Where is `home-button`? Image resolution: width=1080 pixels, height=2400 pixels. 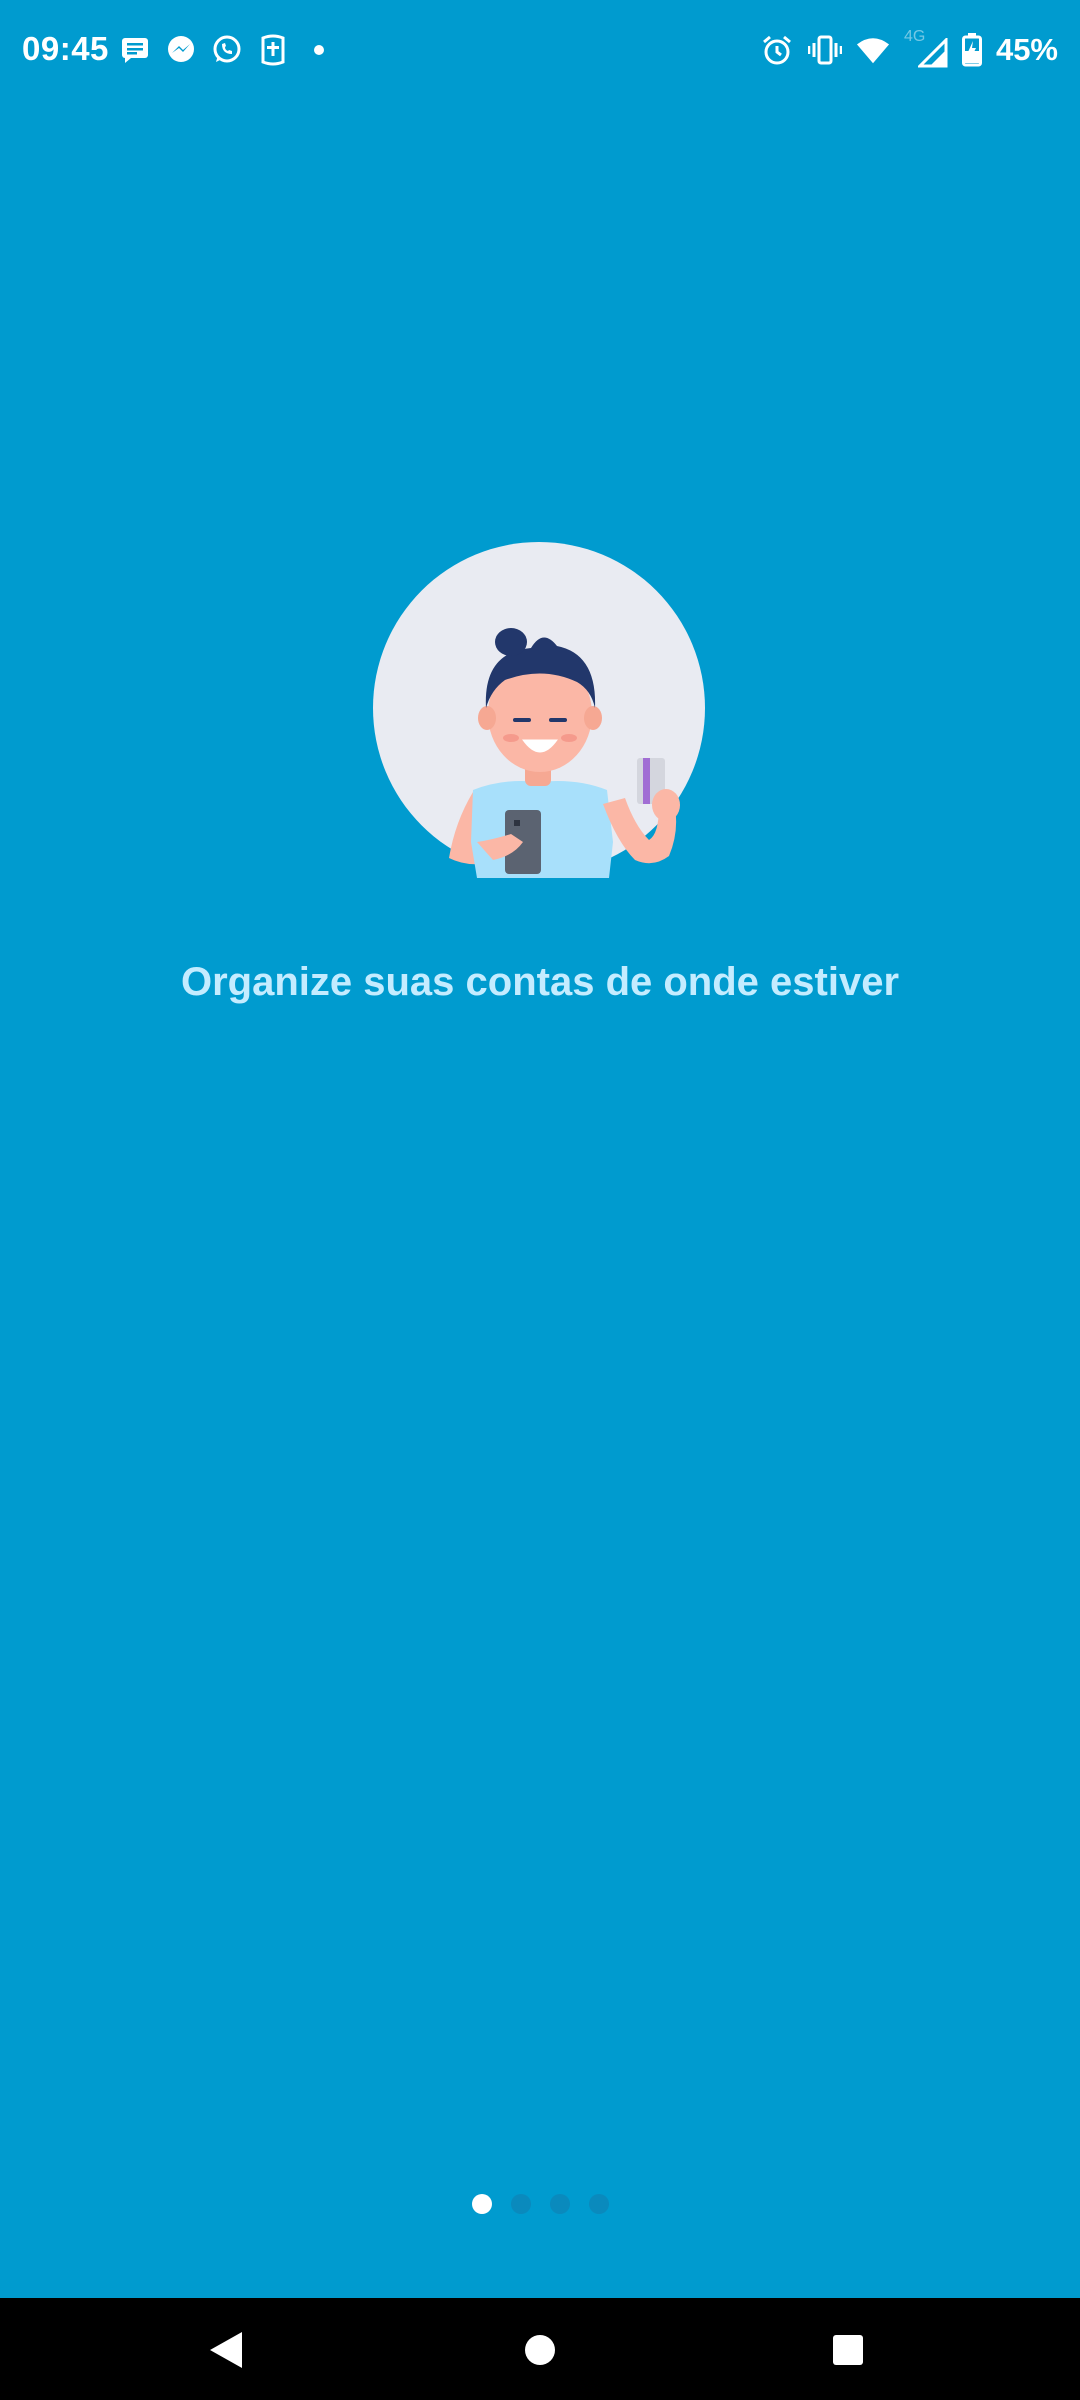
home-button is located at coordinates (540, 2350).